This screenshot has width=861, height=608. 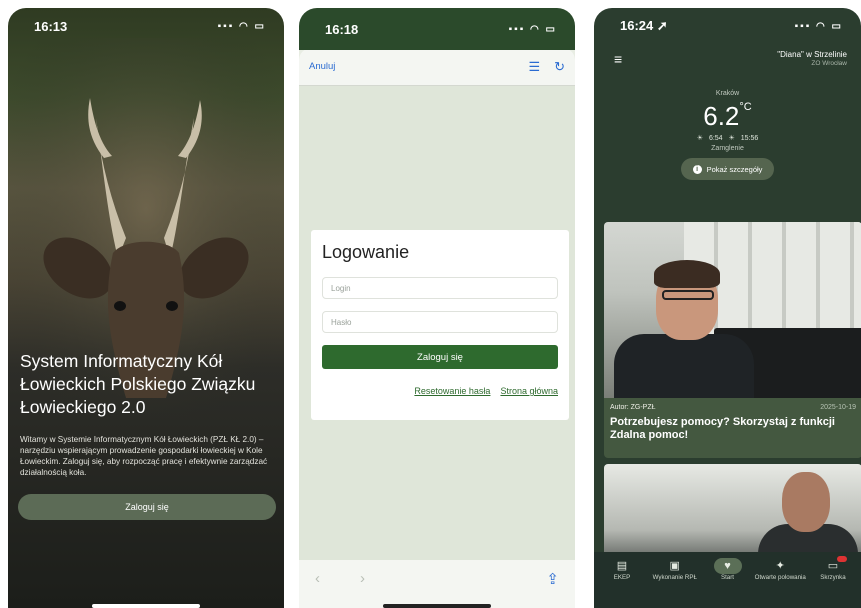 I want to click on cancel-button: Anuluj, so click(x=322, y=66).